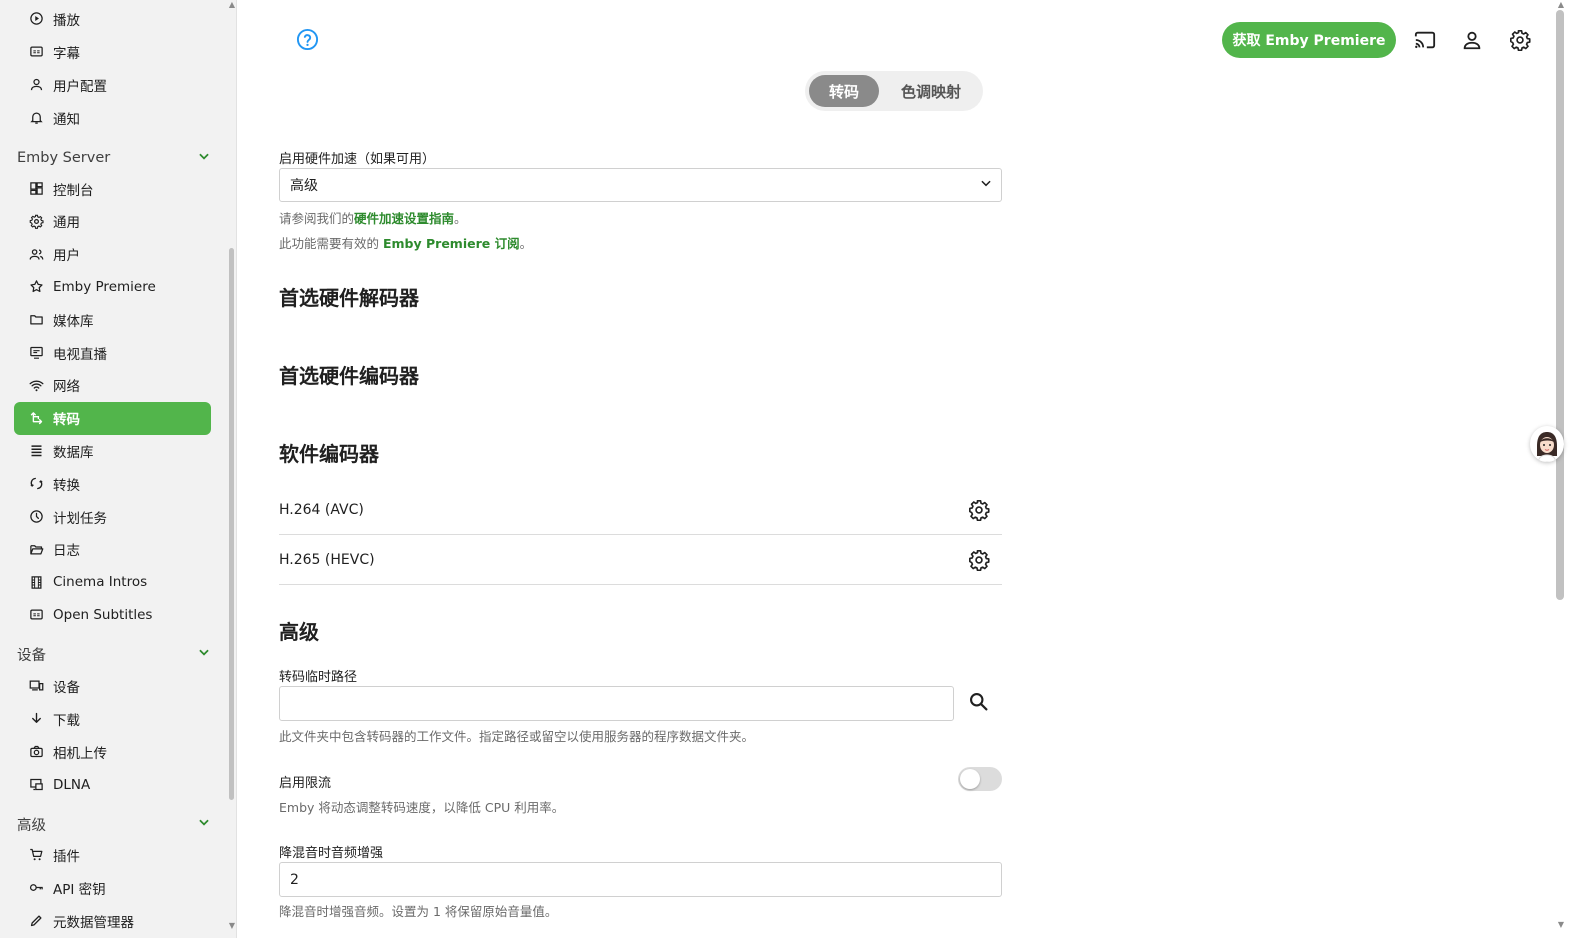 The width and height of the screenshot is (1578, 938). What do you see at coordinates (112, 887) in the screenshot?
I see `sidebar-item-key: API 密钥` at bounding box center [112, 887].